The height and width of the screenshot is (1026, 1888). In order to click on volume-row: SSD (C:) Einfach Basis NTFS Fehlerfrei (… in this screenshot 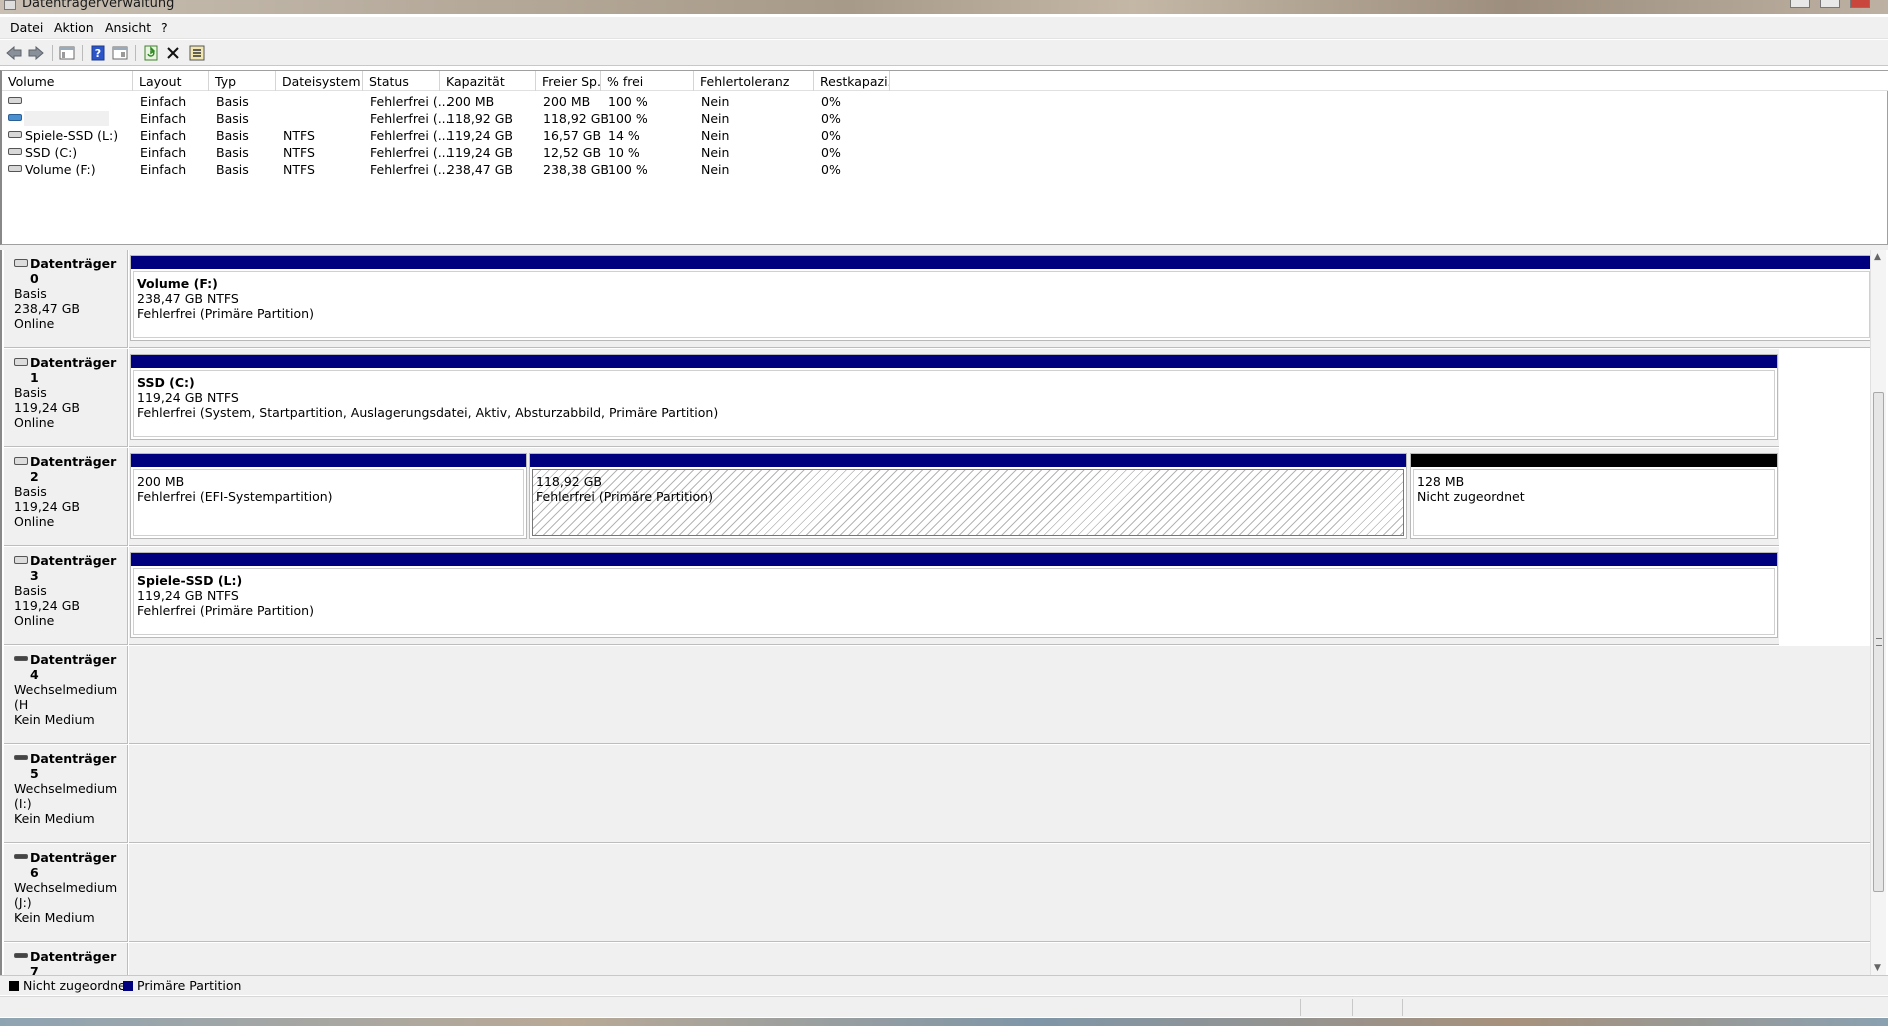, I will do `click(452, 152)`.